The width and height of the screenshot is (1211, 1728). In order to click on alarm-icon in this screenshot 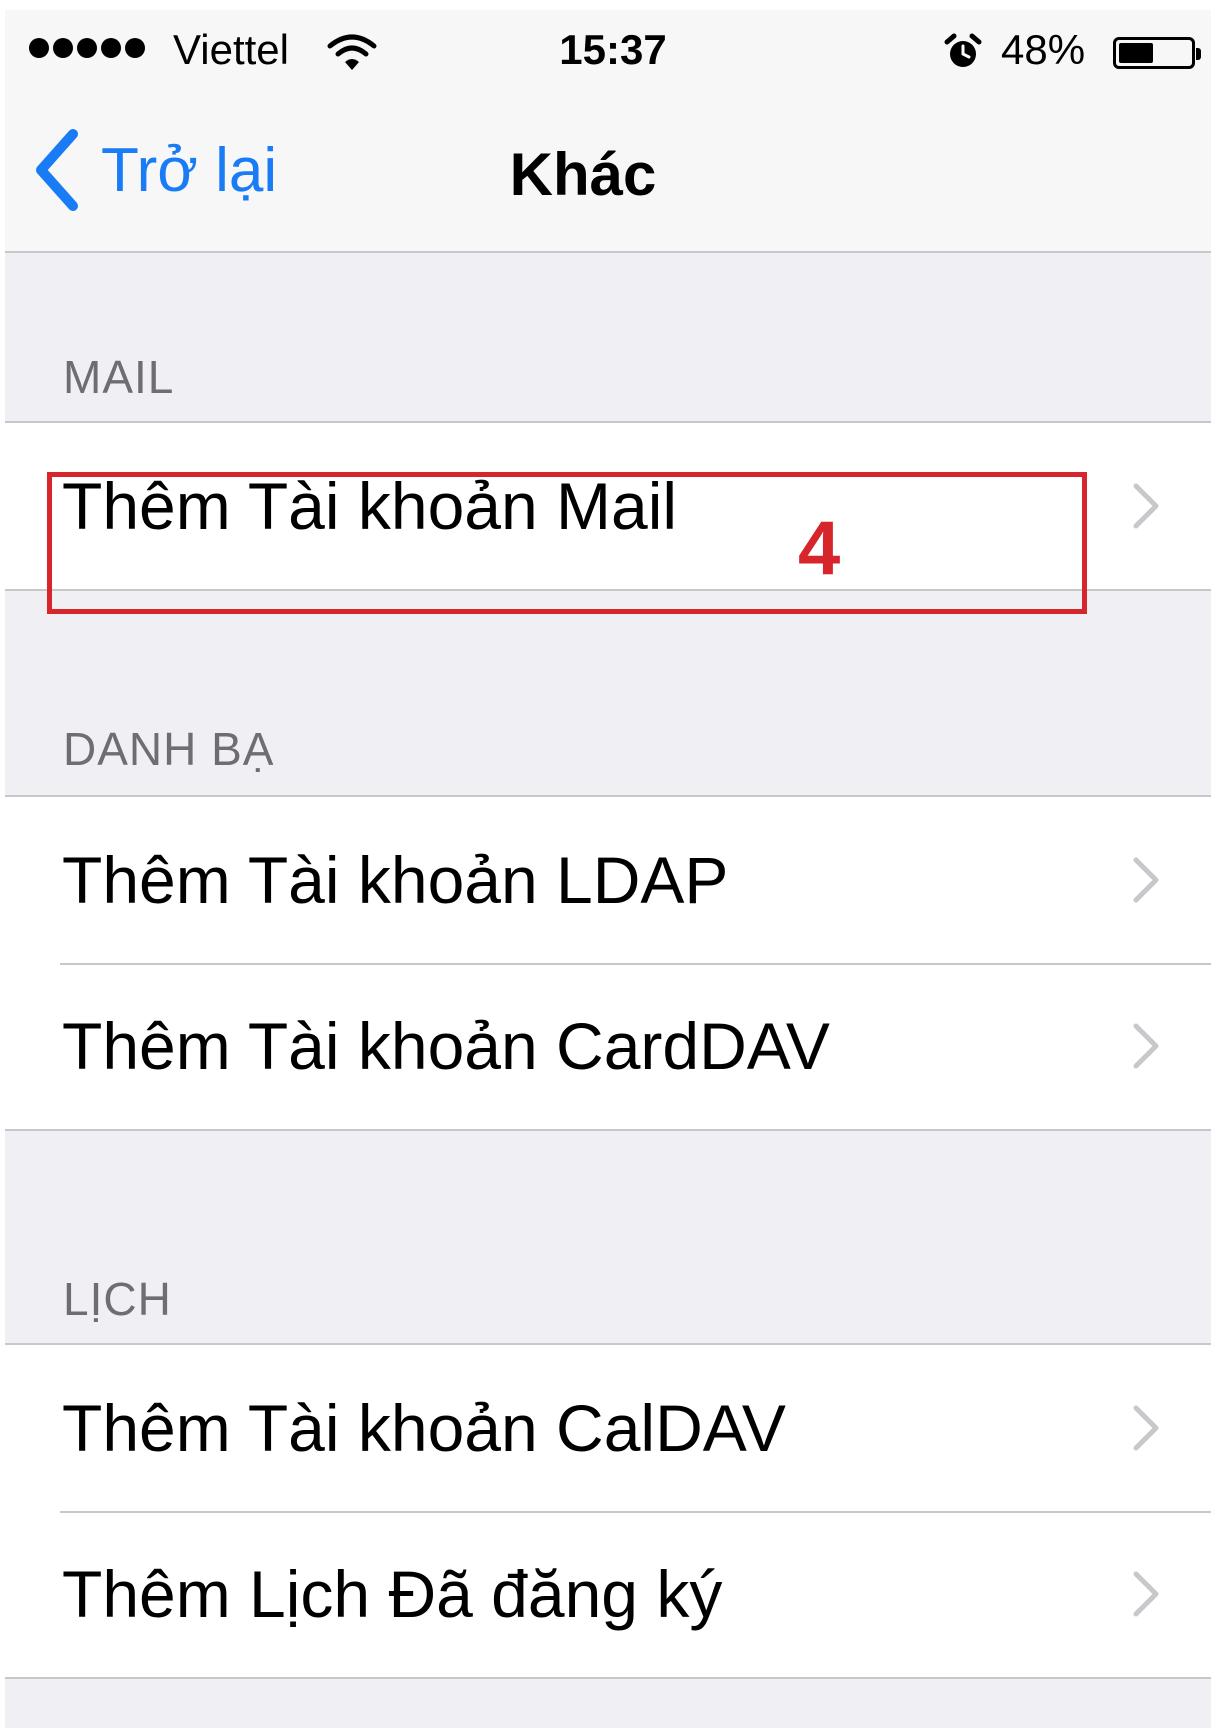, I will do `click(963, 50)`.